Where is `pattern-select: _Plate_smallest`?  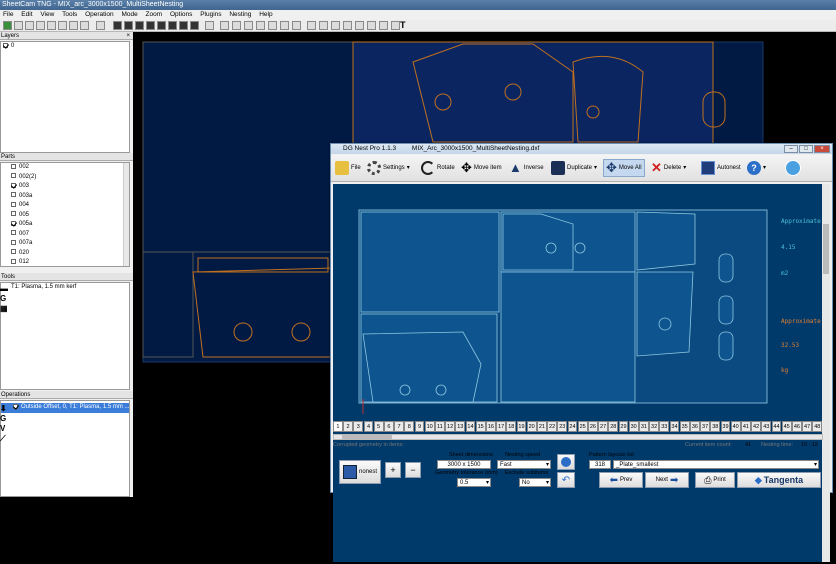 pattern-select: _Plate_smallest is located at coordinates (716, 464).